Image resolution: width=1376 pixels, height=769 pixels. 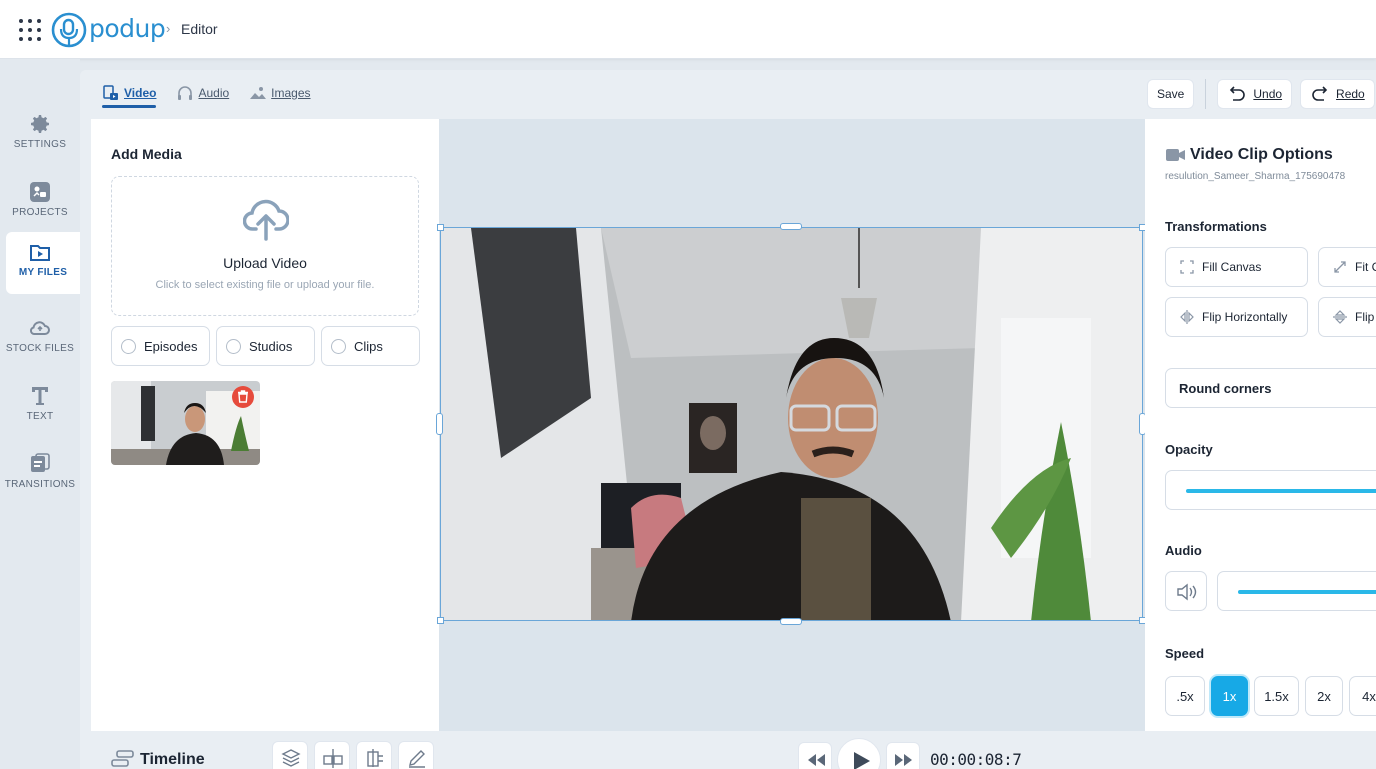 I want to click on pencil-icon, so click(x=417, y=759).